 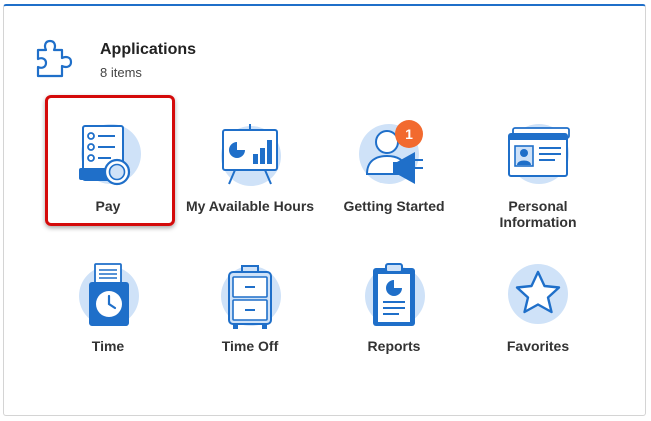 What do you see at coordinates (250, 346) in the screenshot?
I see `app-label: Time Off` at bounding box center [250, 346].